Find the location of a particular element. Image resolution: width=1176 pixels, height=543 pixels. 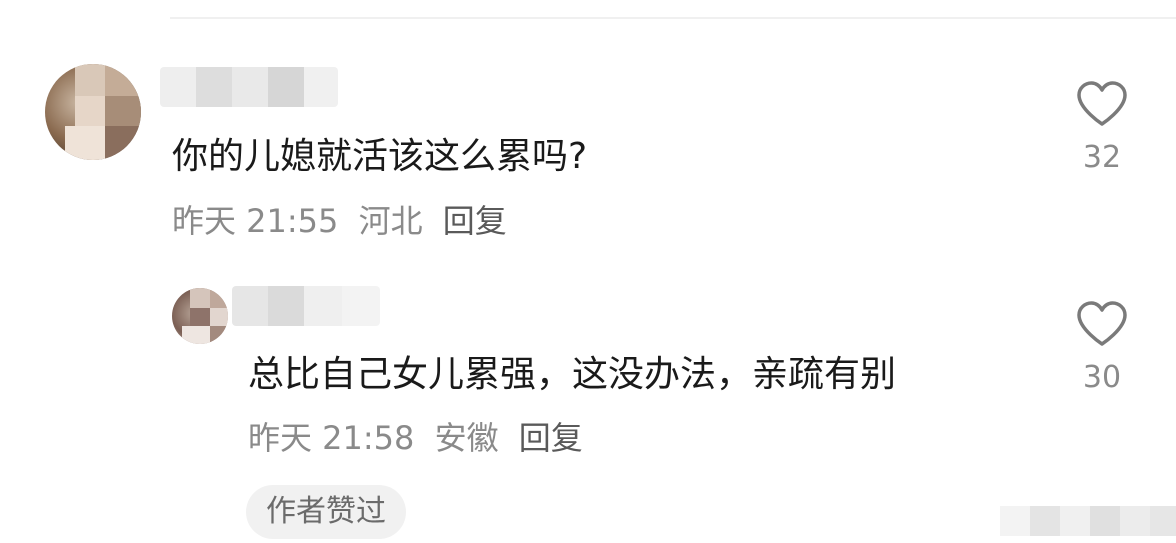

reply-meta: 昨天 21:58 安徽 回复 is located at coordinates (420, 438).